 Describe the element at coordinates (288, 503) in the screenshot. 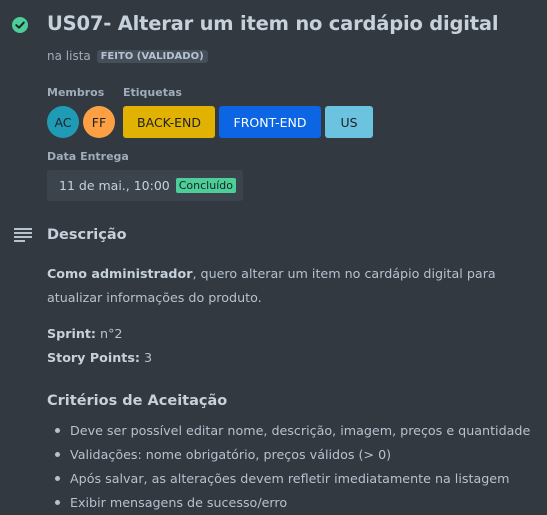

I see `list-item: Exibir mensagens de sucesso/erro` at that location.